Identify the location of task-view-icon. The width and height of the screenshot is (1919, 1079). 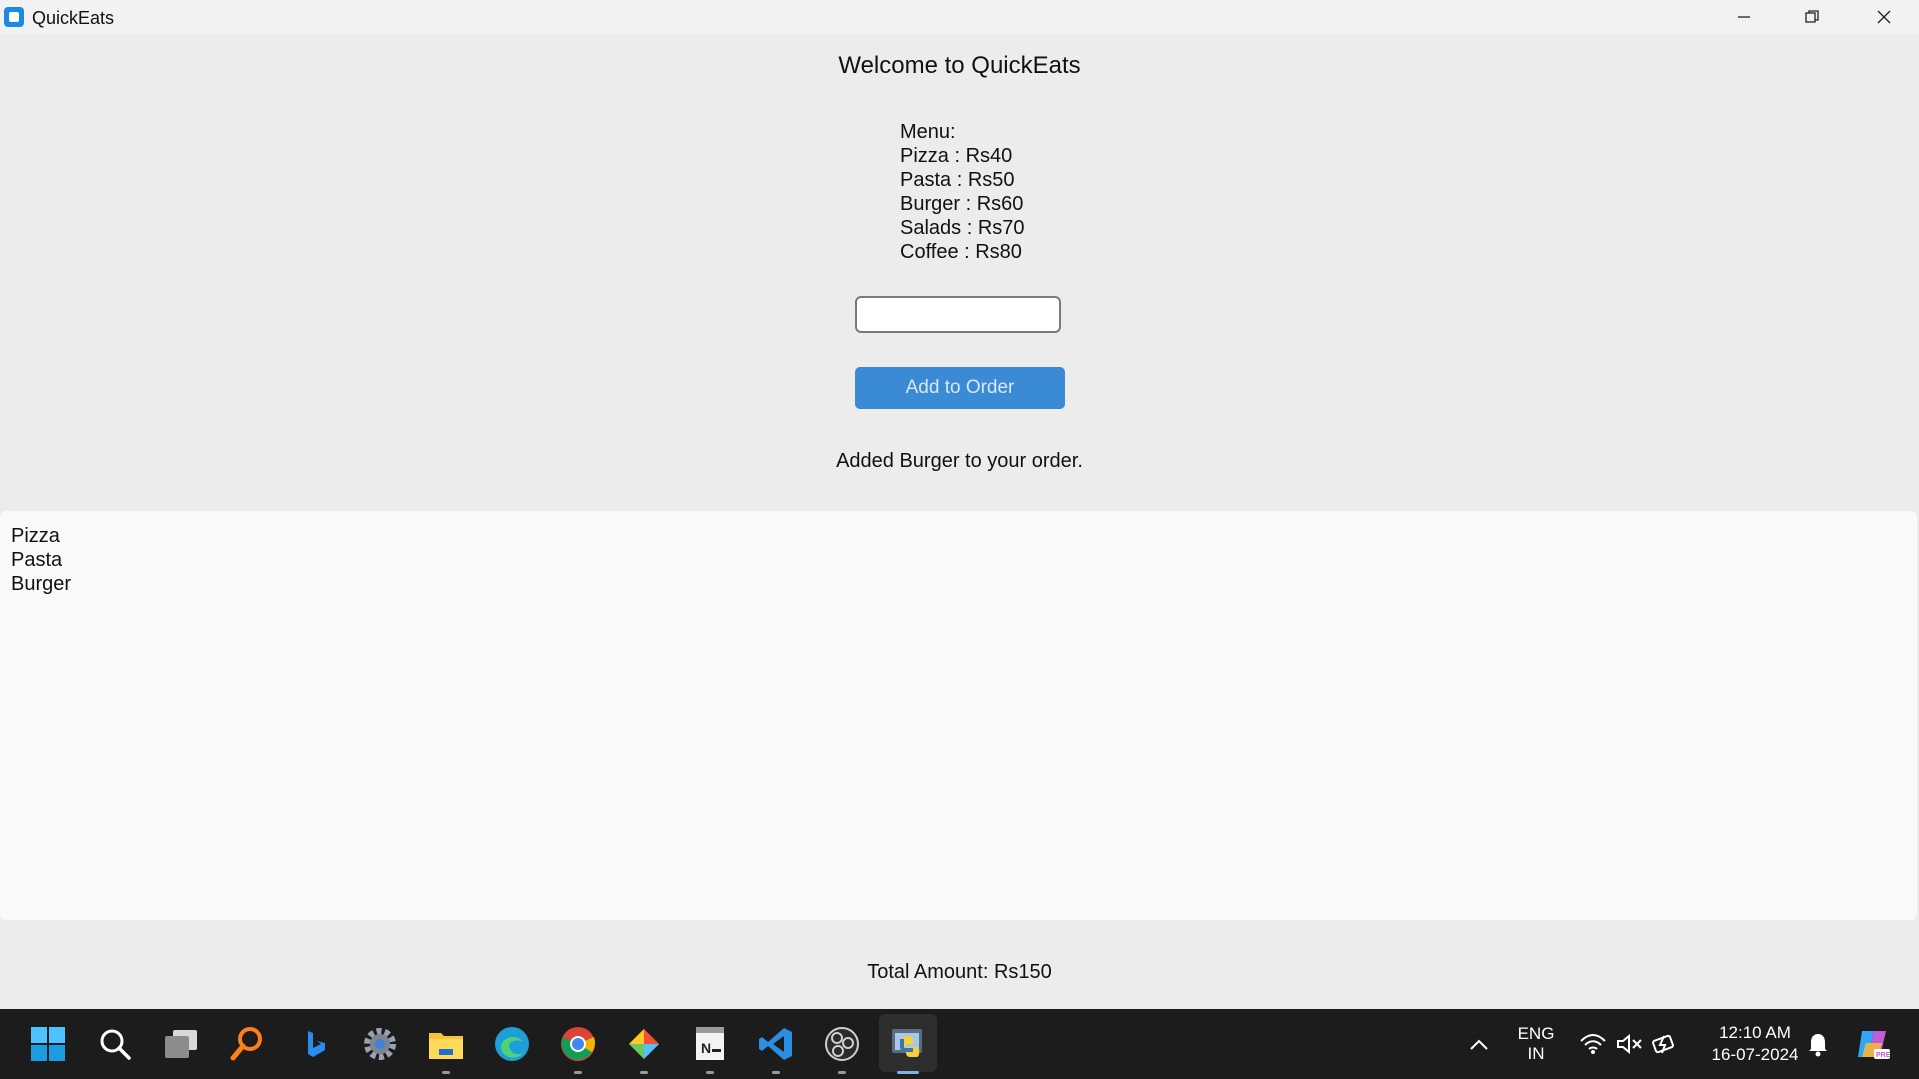
(181, 1044).